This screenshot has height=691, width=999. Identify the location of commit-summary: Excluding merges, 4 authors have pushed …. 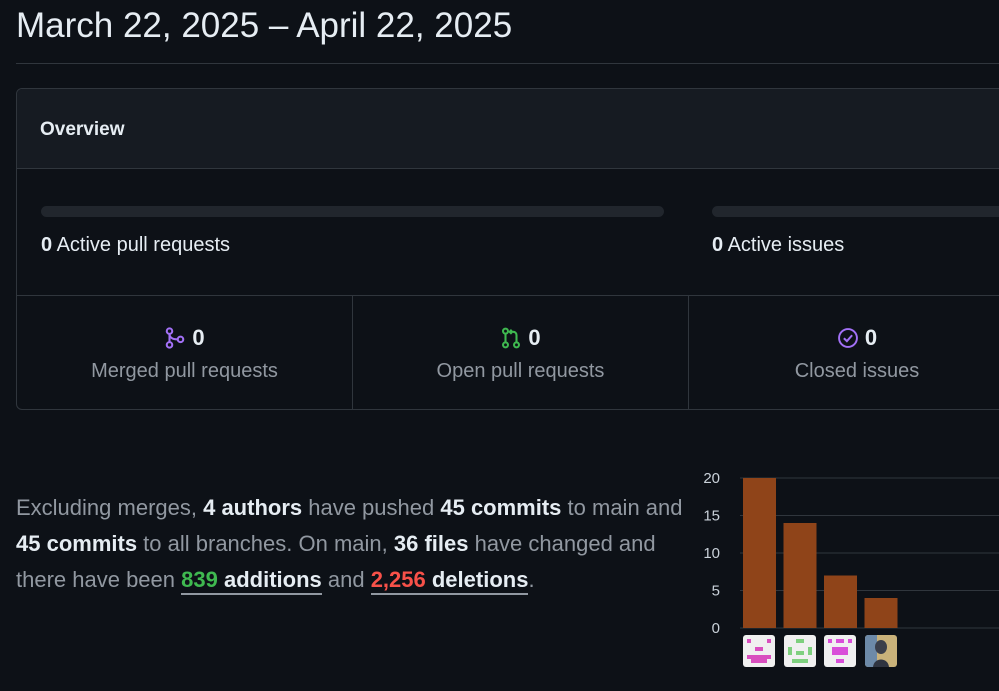
(353, 544).